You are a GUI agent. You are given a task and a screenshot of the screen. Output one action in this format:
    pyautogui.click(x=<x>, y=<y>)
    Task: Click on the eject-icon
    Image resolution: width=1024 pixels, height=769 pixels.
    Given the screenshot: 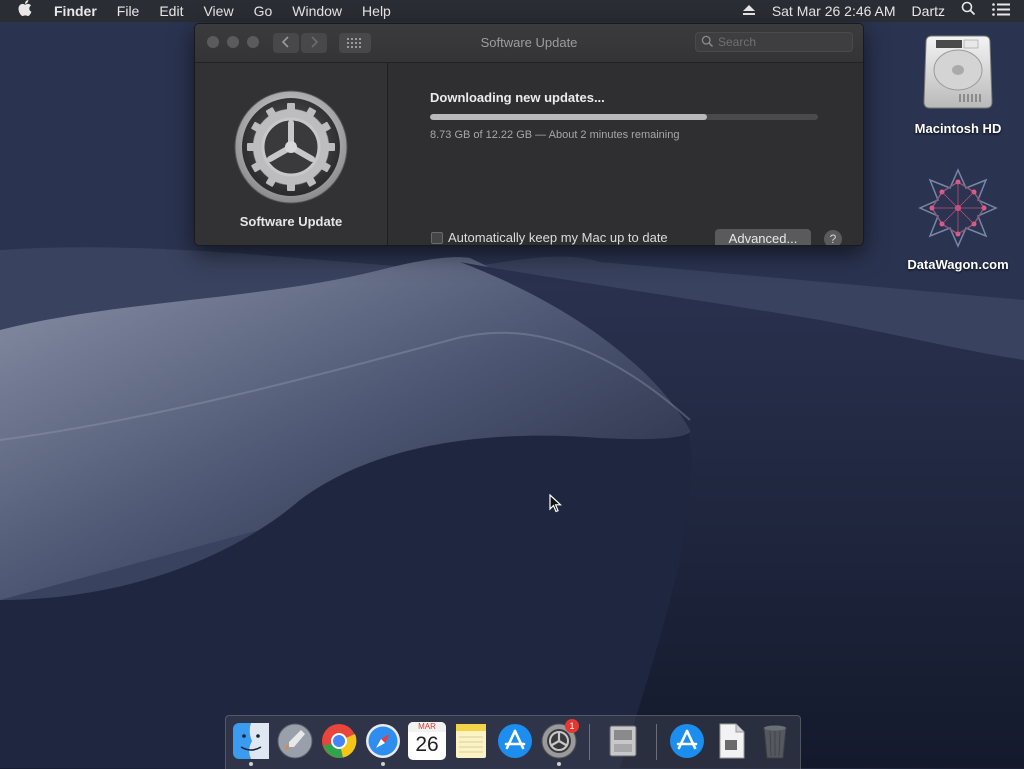 What is the action you would take?
    pyautogui.click(x=749, y=11)
    